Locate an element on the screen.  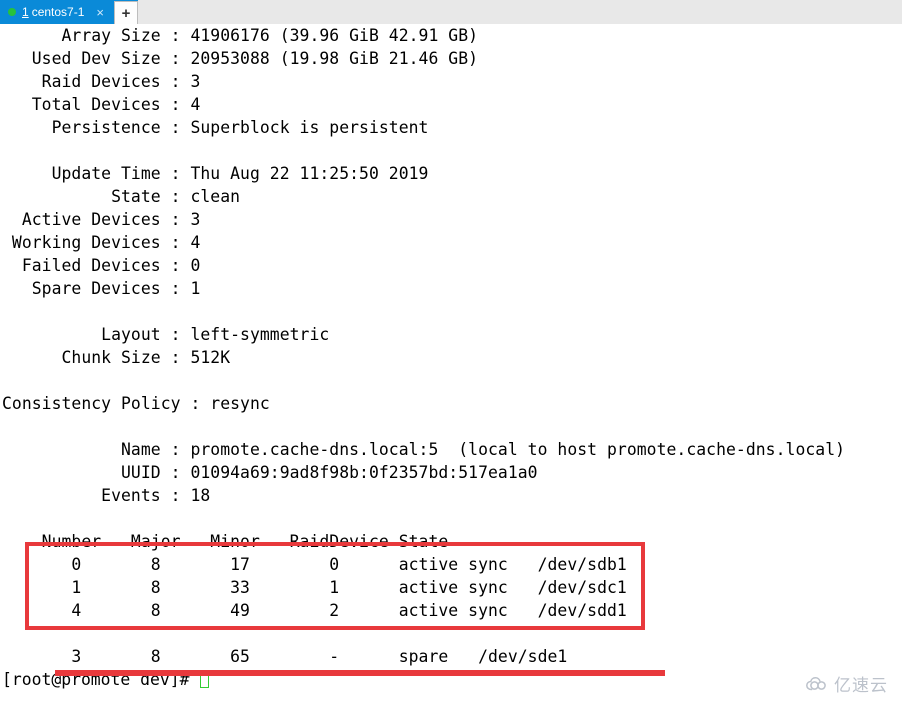
device-table-header: Number Major Minor RaidDevice State is located at coordinates (225, 541).